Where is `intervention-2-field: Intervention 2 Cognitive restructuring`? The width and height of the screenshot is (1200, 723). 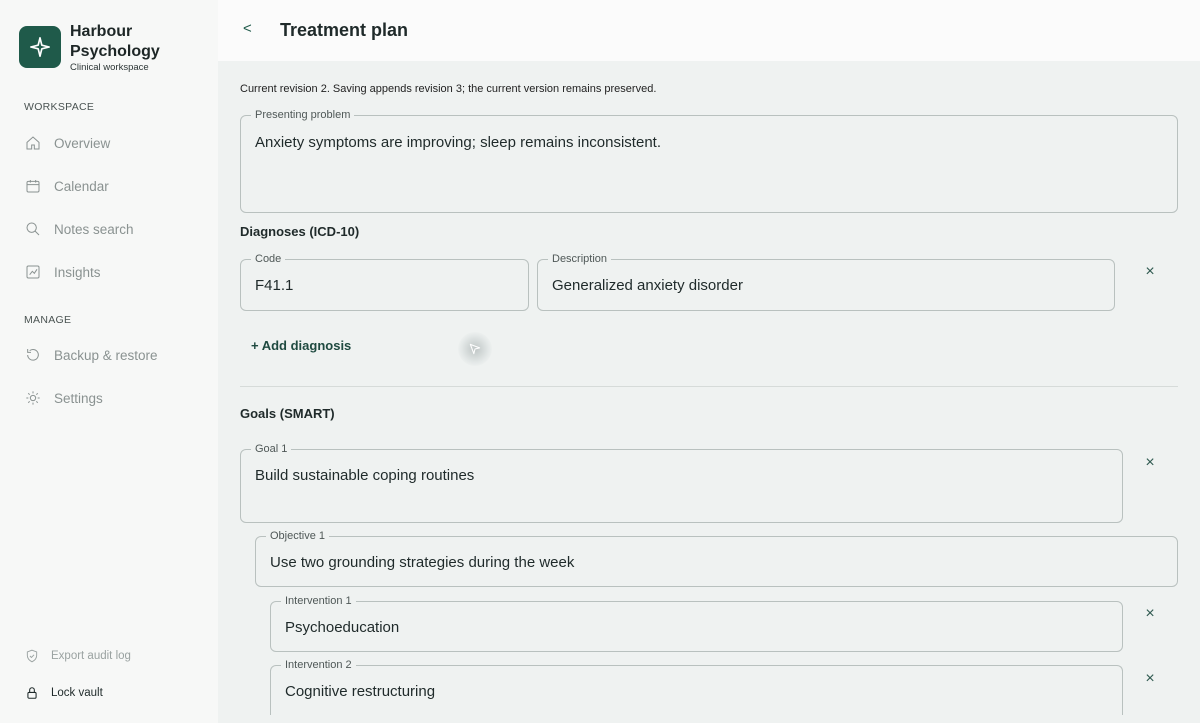 intervention-2-field: Intervention 2 Cognitive restructuring is located at coordinates (696, 686).